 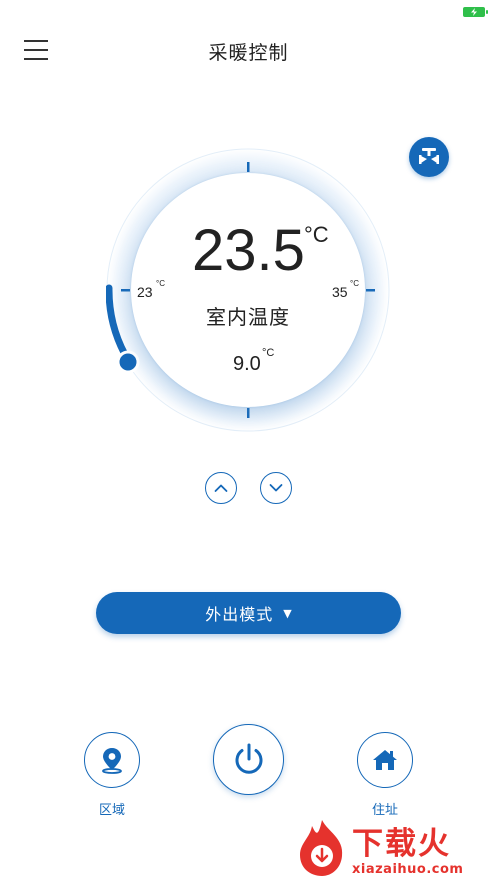 What do you see at coordinates (248, 413) in the screenshot?
I see `tick-bottom` at bounding box center [248, 413].